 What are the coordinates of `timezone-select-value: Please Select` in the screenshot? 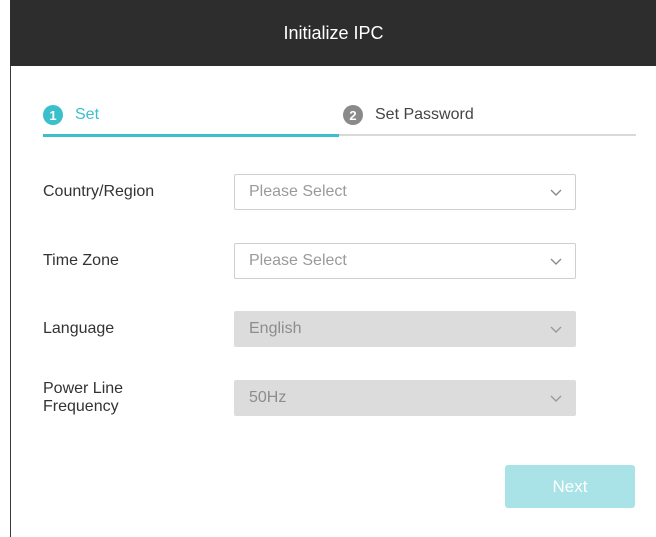 It's located at (298, 260).